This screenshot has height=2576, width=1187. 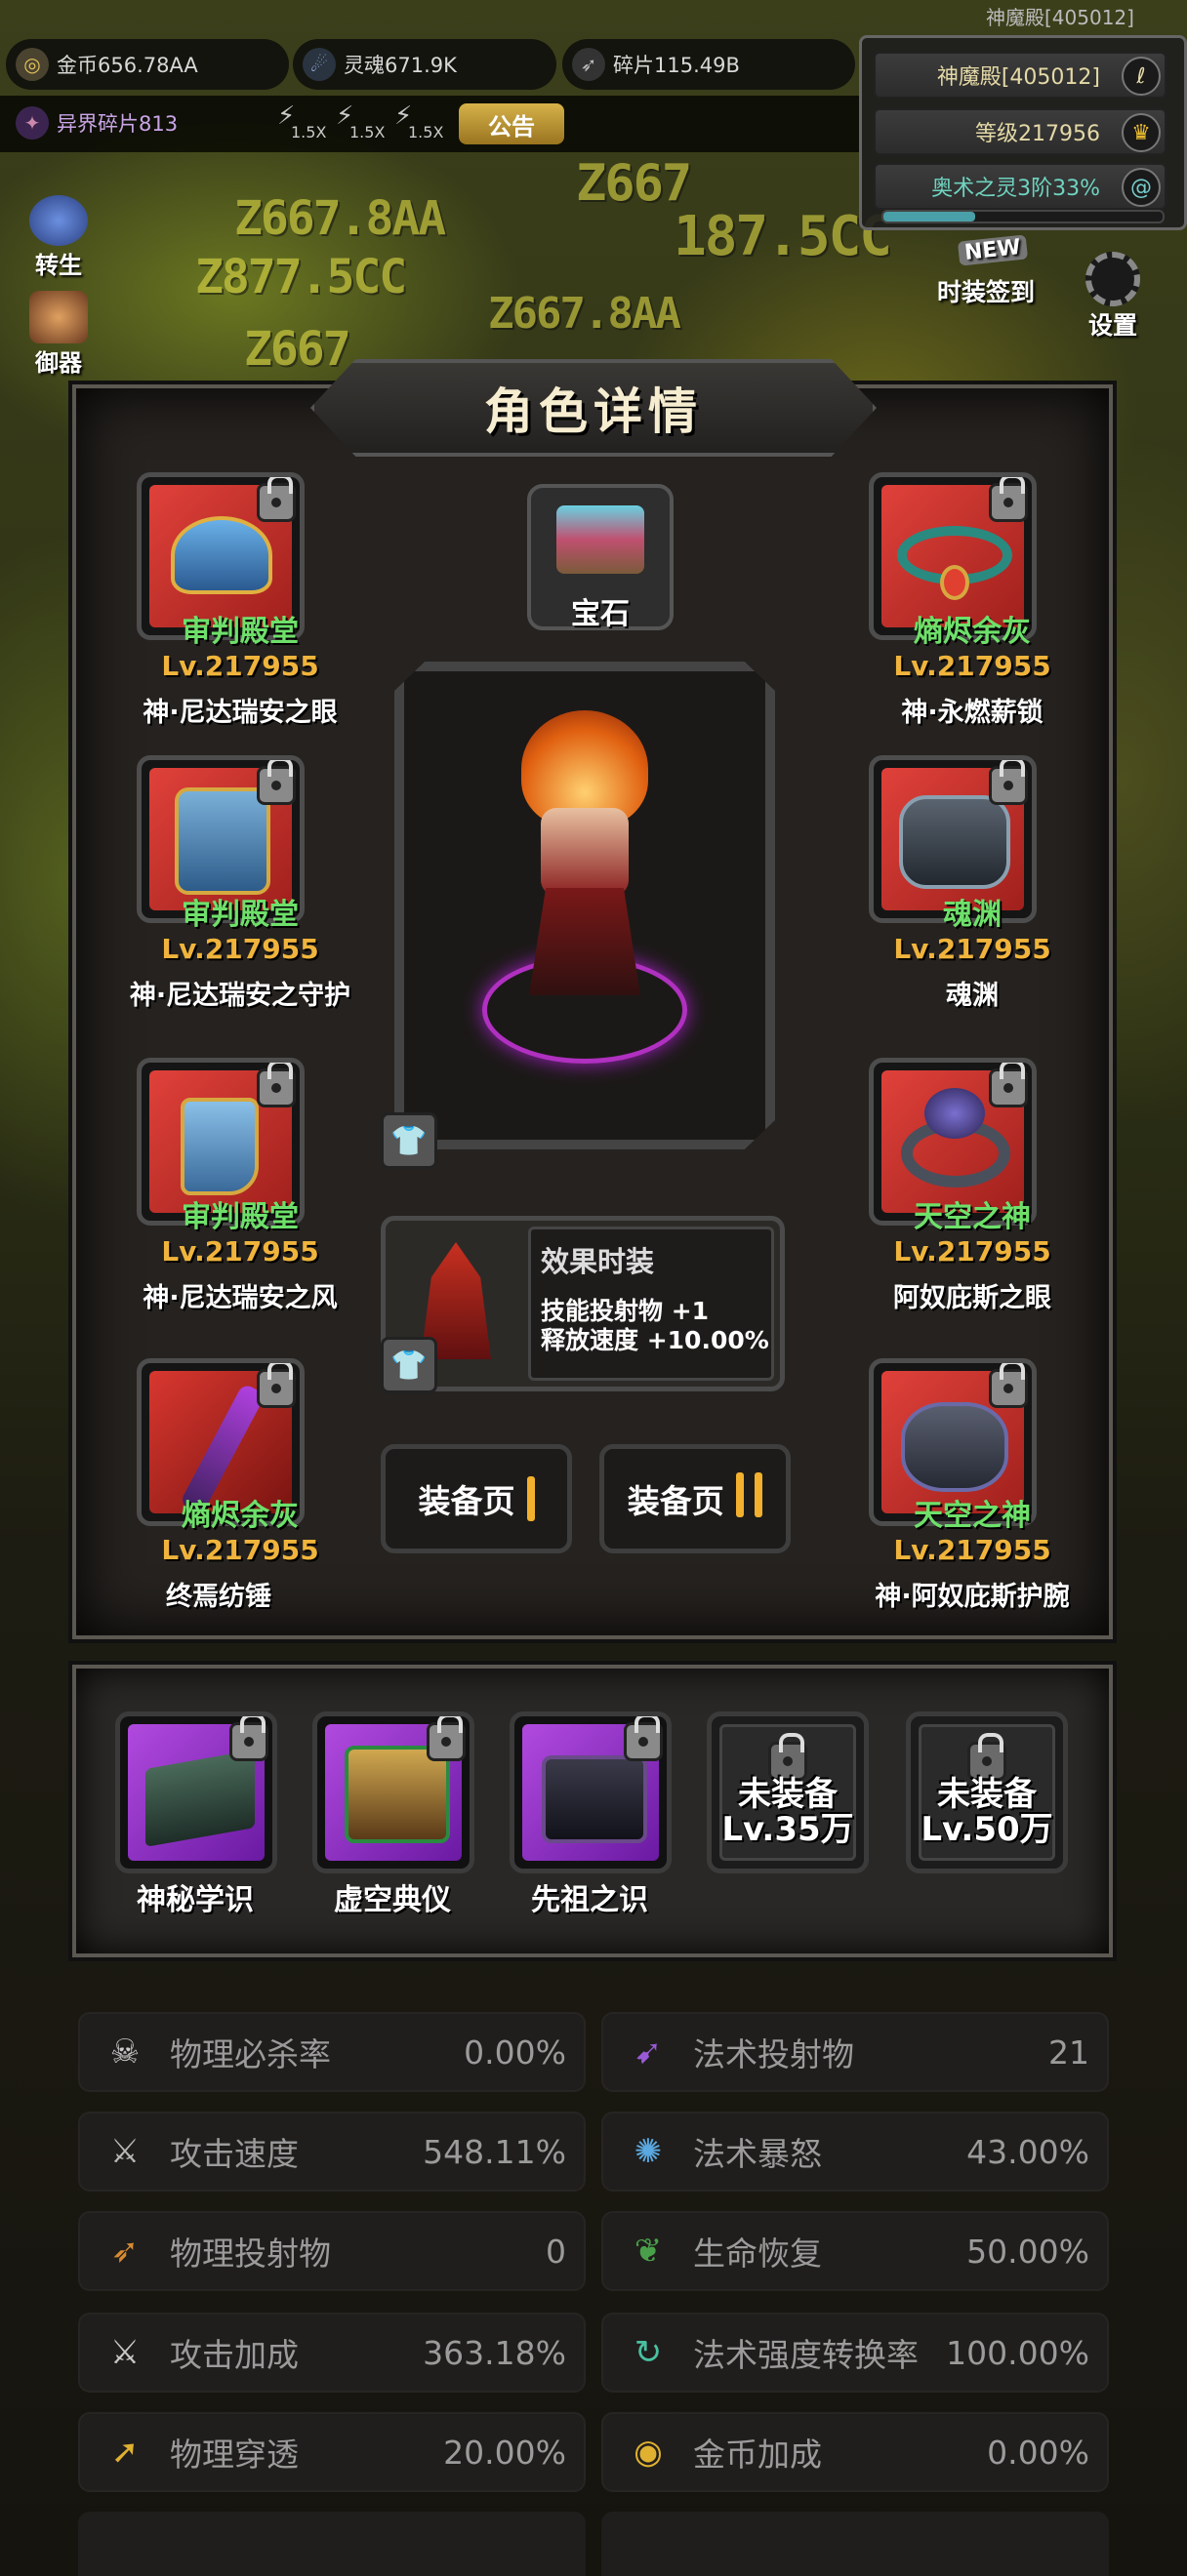 I want to click on dialog-title-plate: 角色详情, so click(x=593, y=408).